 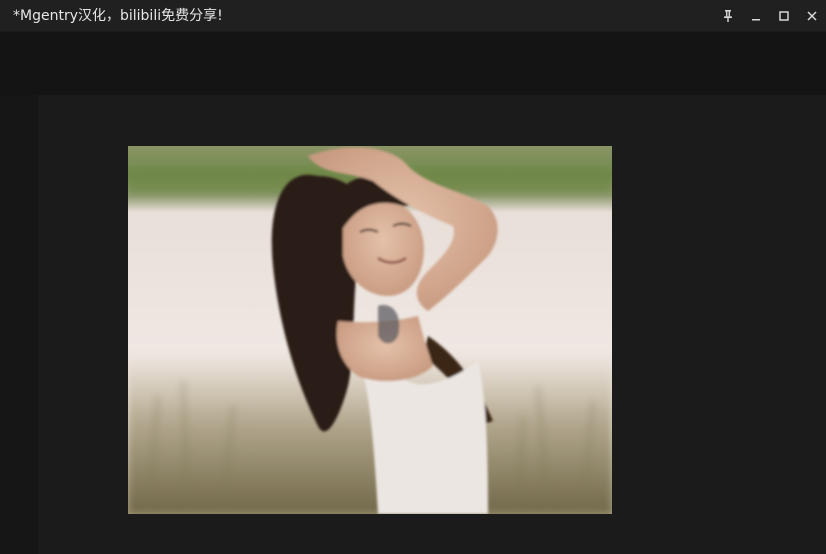 I want to click on minimize-button, so click(x=756, y=16).